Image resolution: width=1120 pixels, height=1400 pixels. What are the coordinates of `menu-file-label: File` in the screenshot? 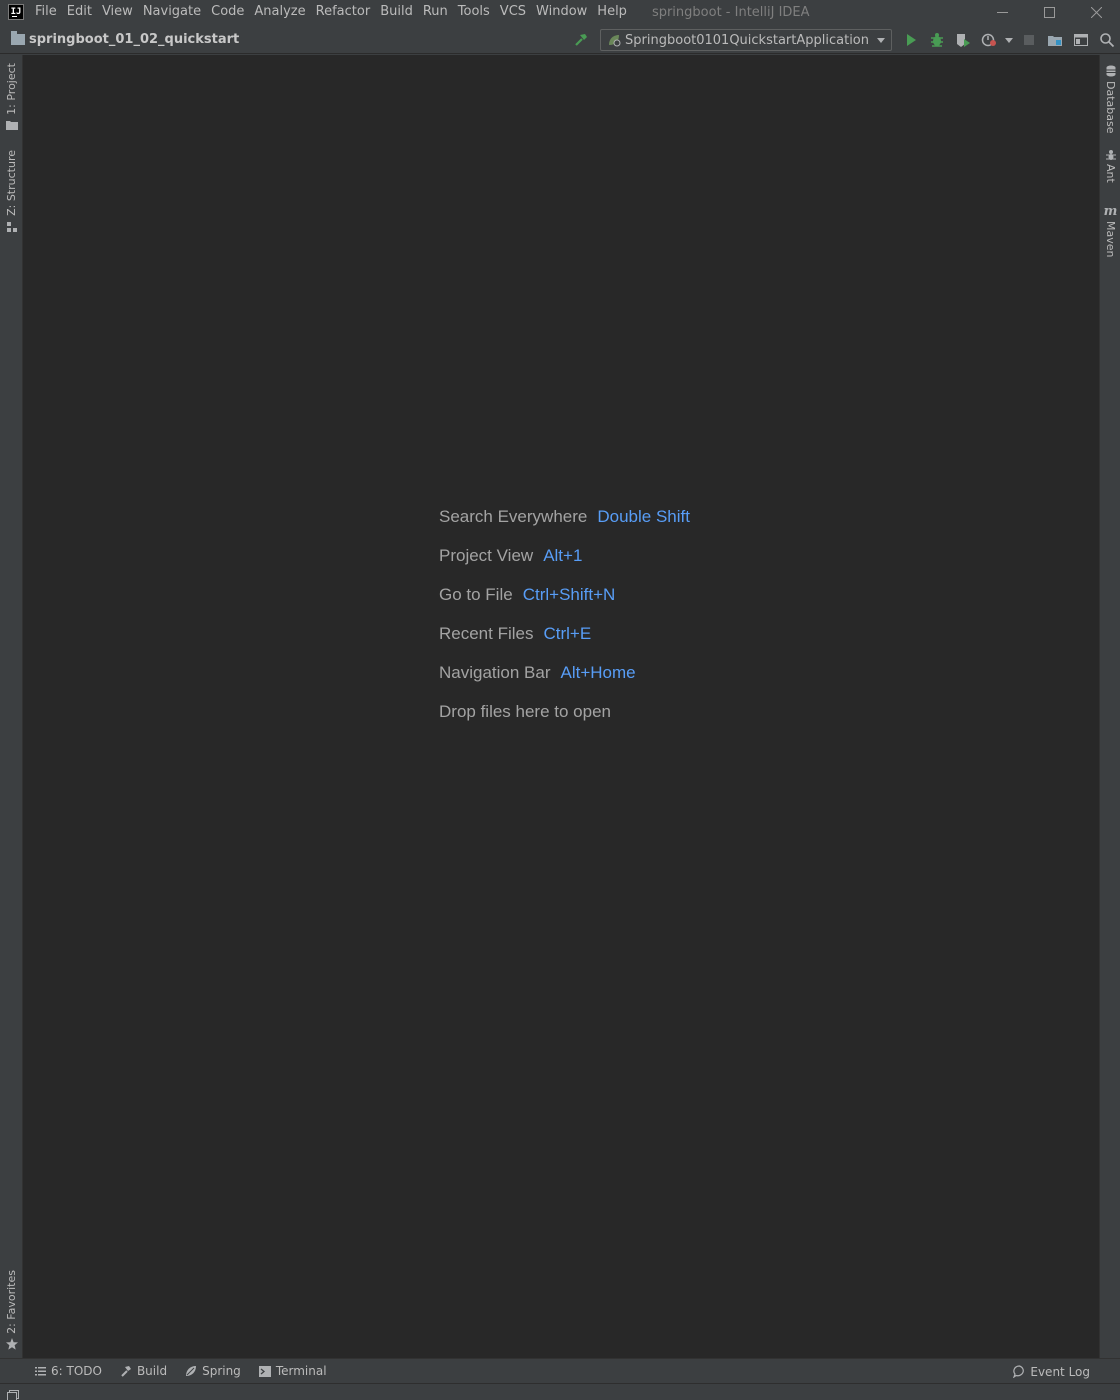 It's located at (46, 11).